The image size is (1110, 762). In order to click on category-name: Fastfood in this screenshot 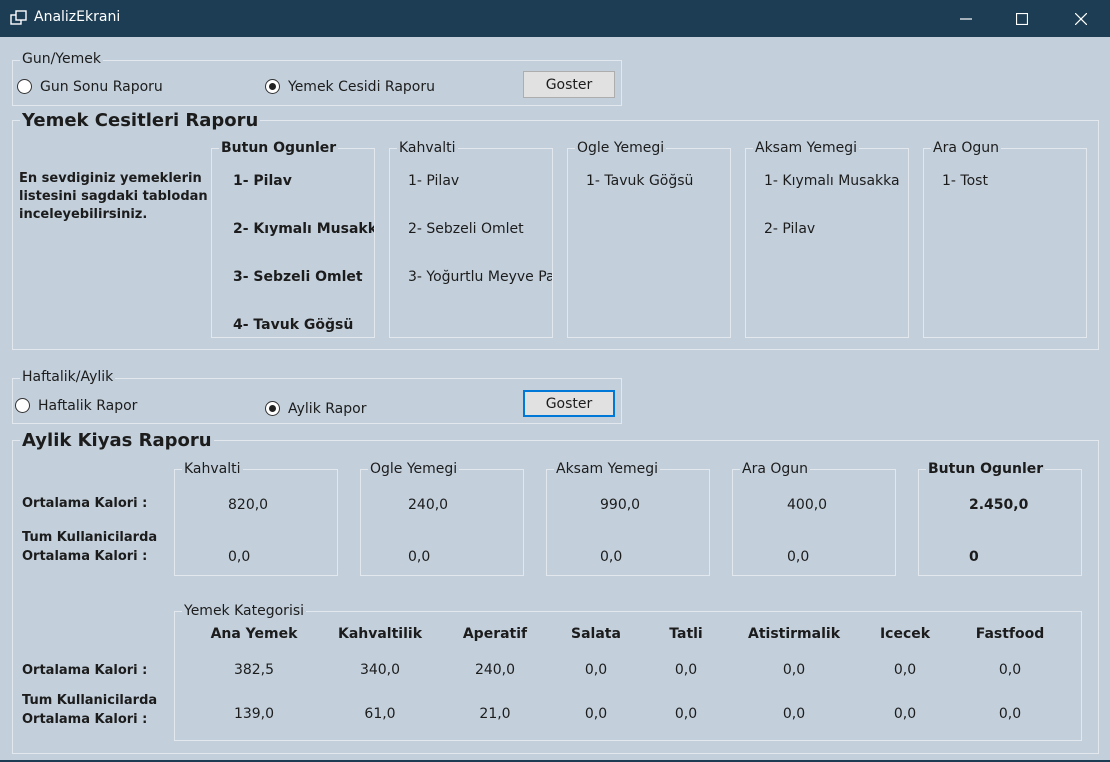, I will do `click(1010, 634)`.